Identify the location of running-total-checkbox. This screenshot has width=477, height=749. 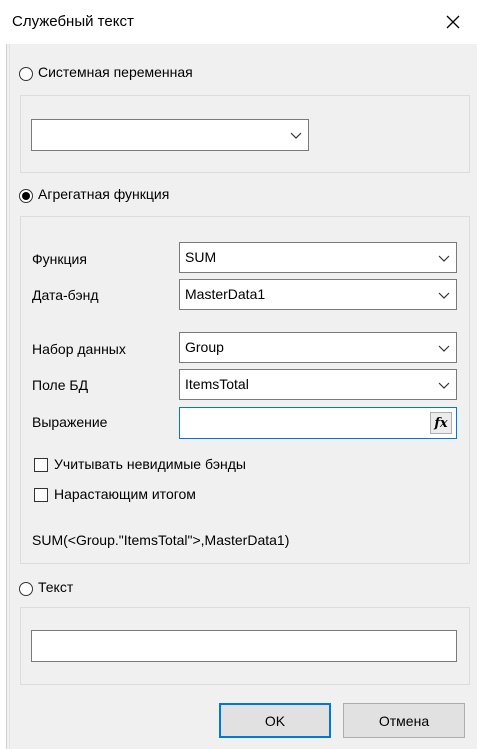
(41, 495).